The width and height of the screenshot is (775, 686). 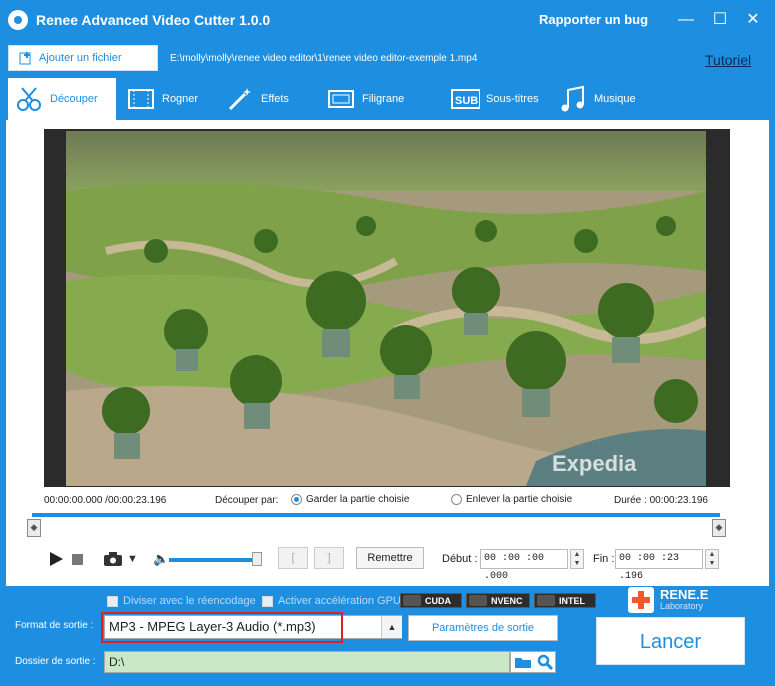 I want to click on renee-cross-icon, so click(x=641, y=600).